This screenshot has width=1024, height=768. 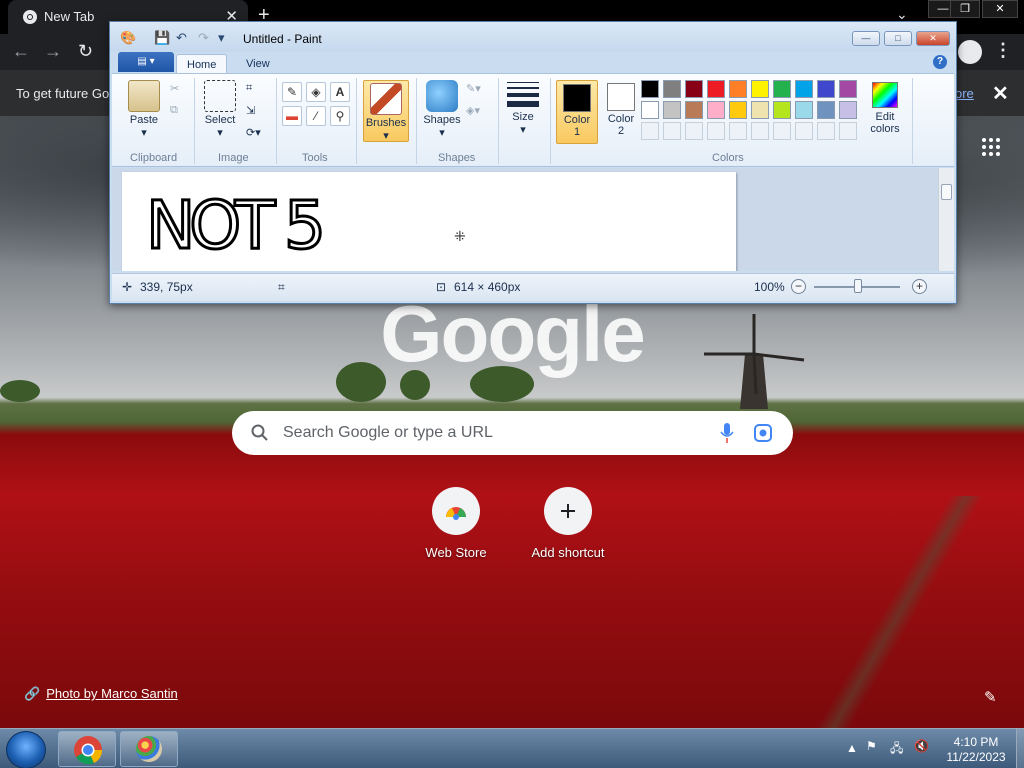 What do you see at coordinates (340, 116) in the screenshot?
I see `magnifier-icon: ⚲` at bounding box center [340, 116].